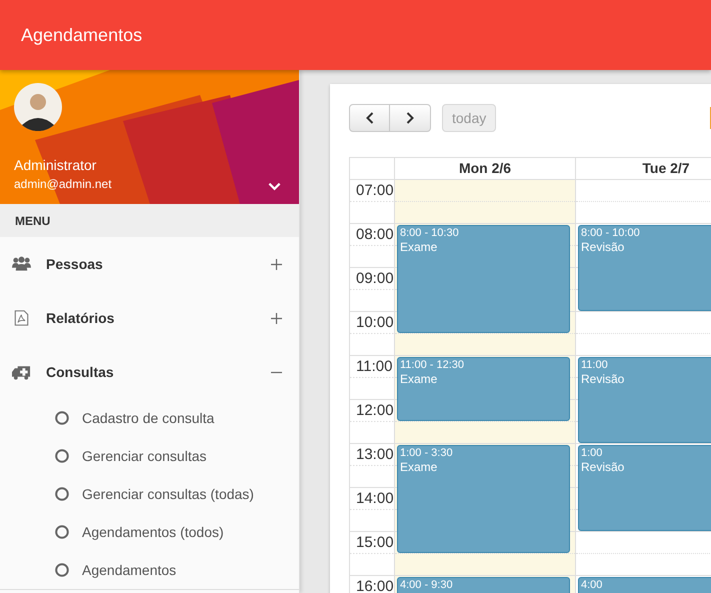  What do you see at coordinates (149, 570) in the screenshot?
I see `submenu-item: Agendamentos` at bounding box center [149, 570].